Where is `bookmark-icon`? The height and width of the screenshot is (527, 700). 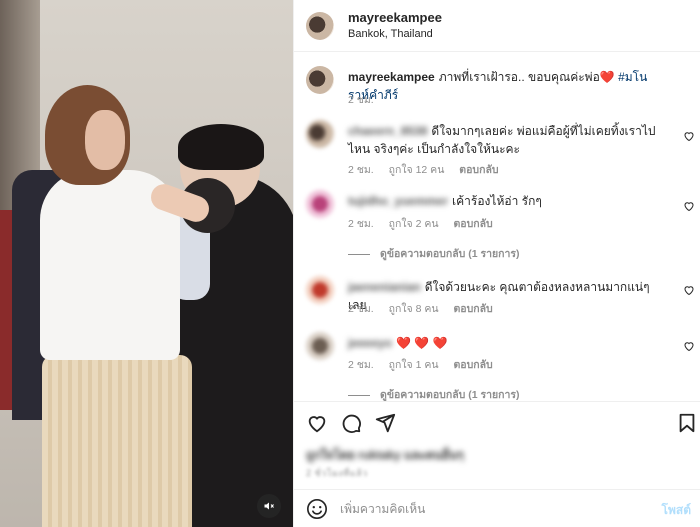
bookmark-icon is located at coordinates (687, 423).